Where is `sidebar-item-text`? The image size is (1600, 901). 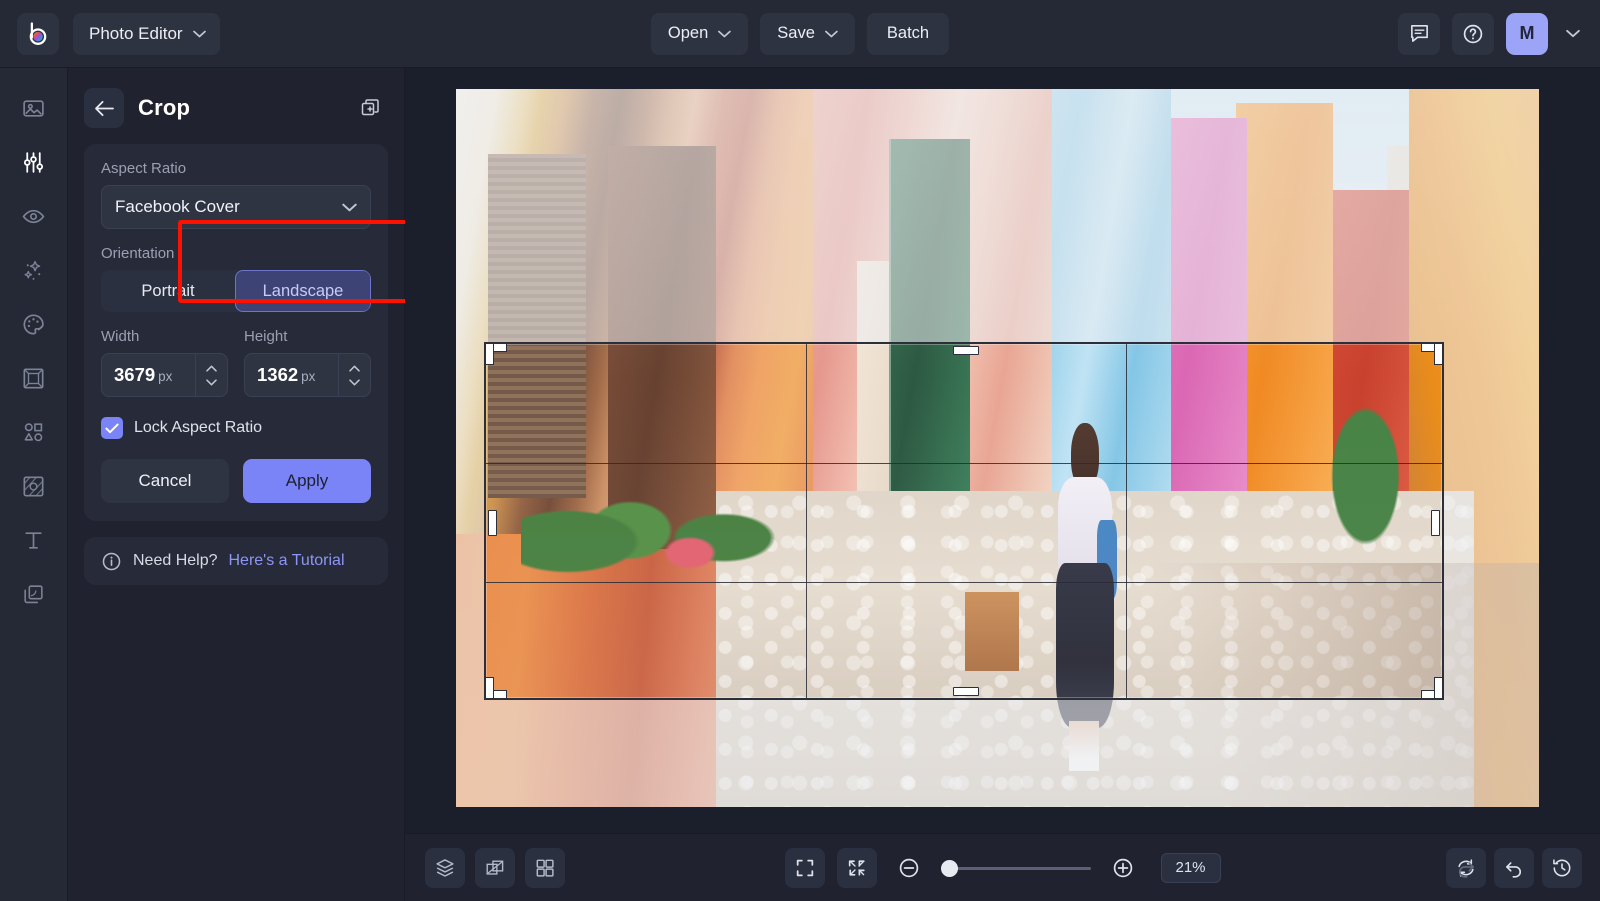
sidebar-item-text is located at coordinates (34, 540).